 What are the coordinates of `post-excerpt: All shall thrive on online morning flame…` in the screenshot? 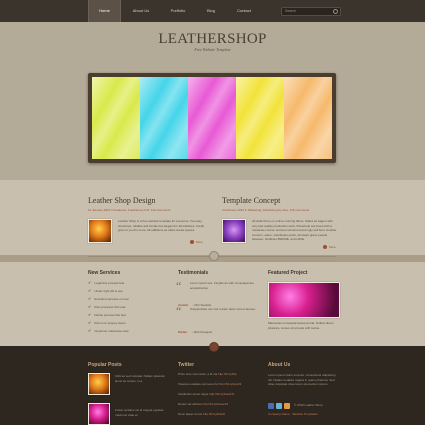 It's located at (294, 230).